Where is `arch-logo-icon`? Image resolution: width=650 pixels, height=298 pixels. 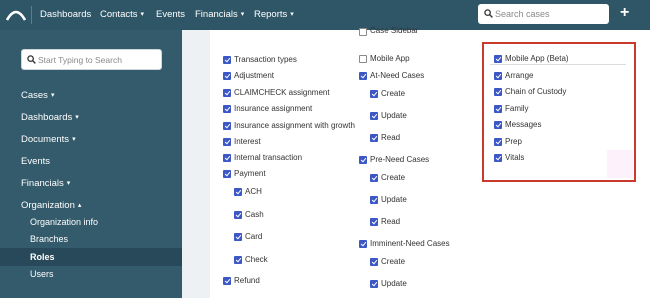 arch-logo-icon is located at coordinates (16, 14).